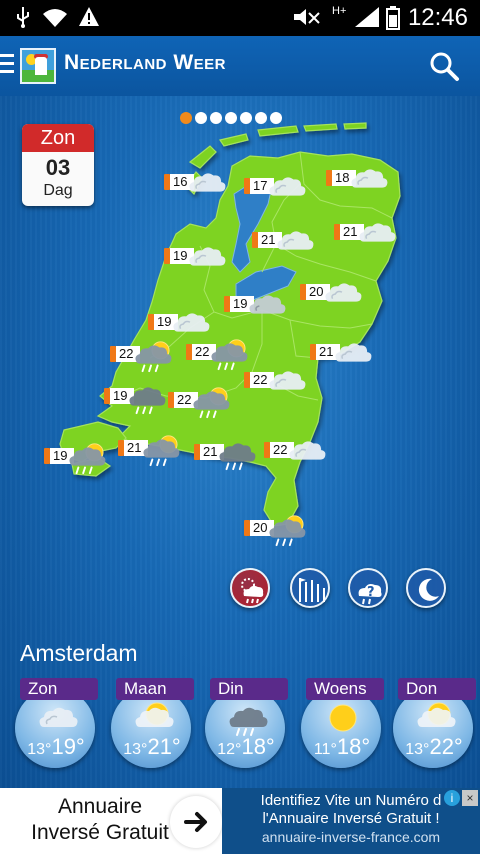 The height and width of the screenshot is (854, 480). I want to click on day-date: 03, so click(58, 167).